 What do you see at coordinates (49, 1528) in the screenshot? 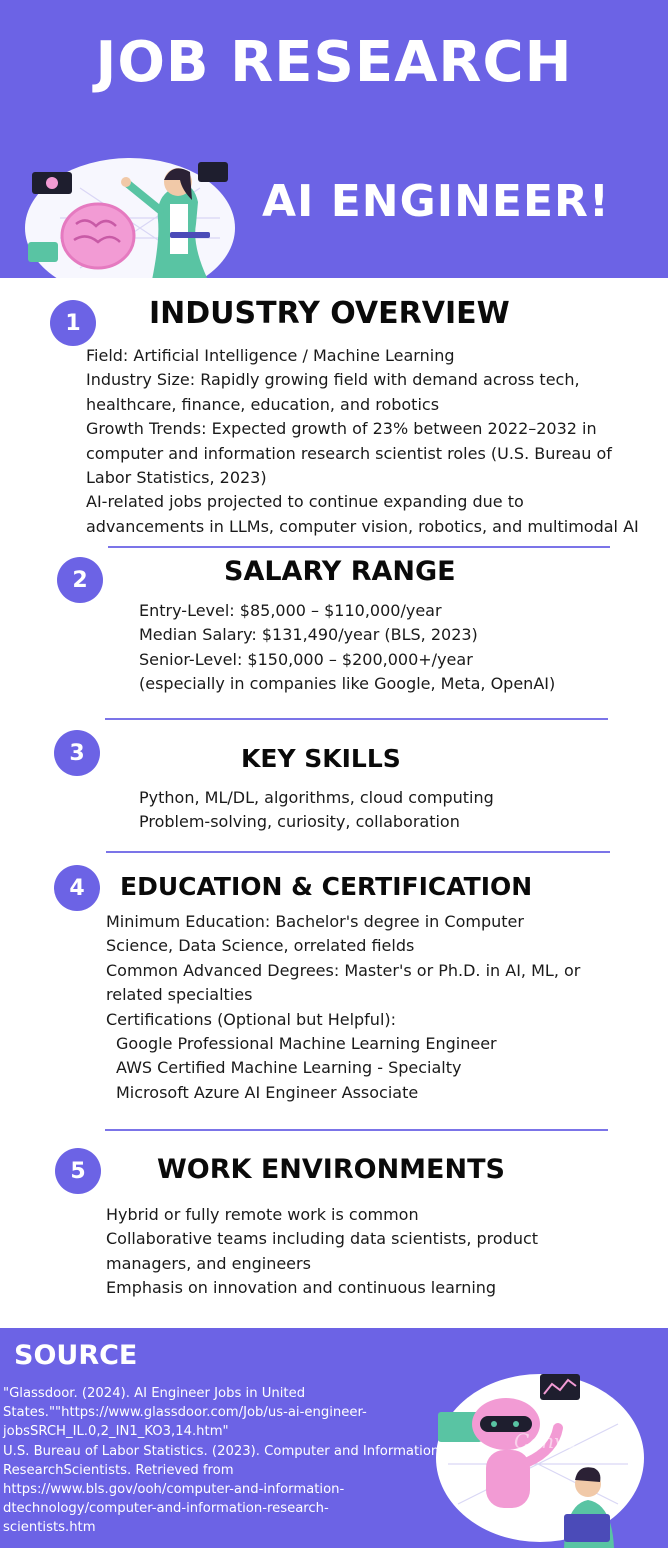
I see `citation-line: scientists.htm` at bounding box center [49, 1528].